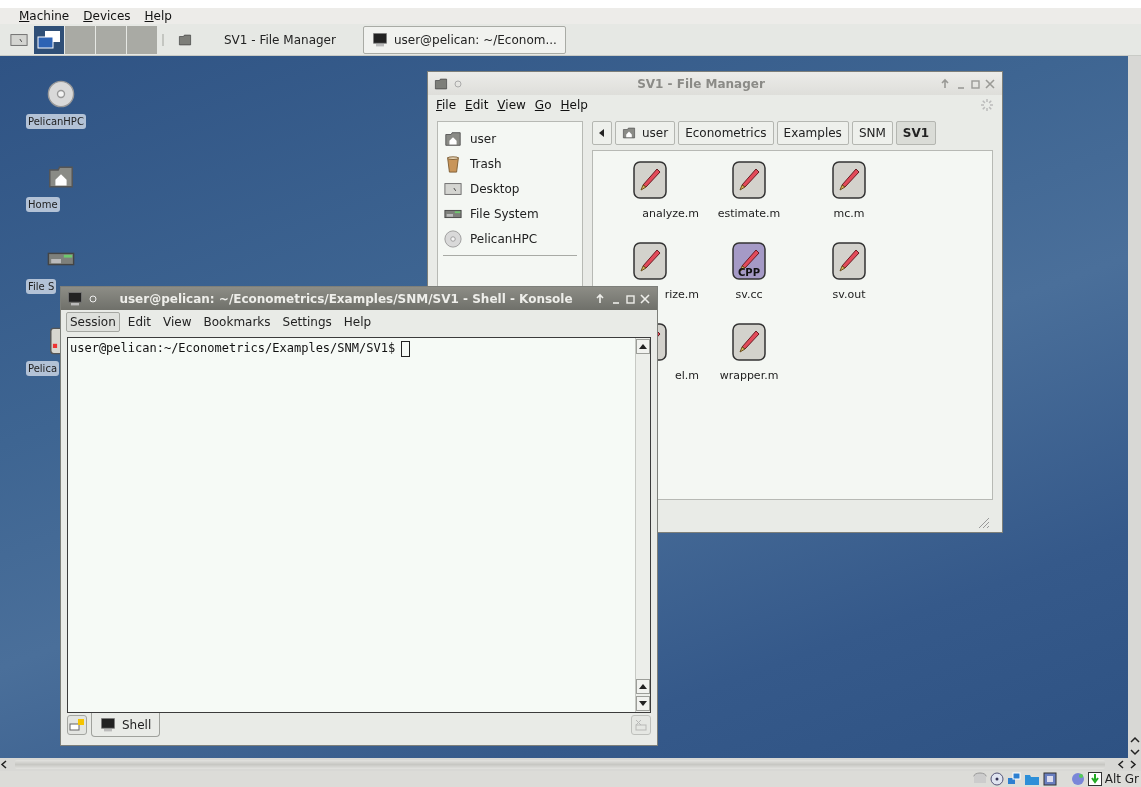  Describe the element at coordinates (107, 16) in the screenshot. I see `menu-item: Devices` at that location.